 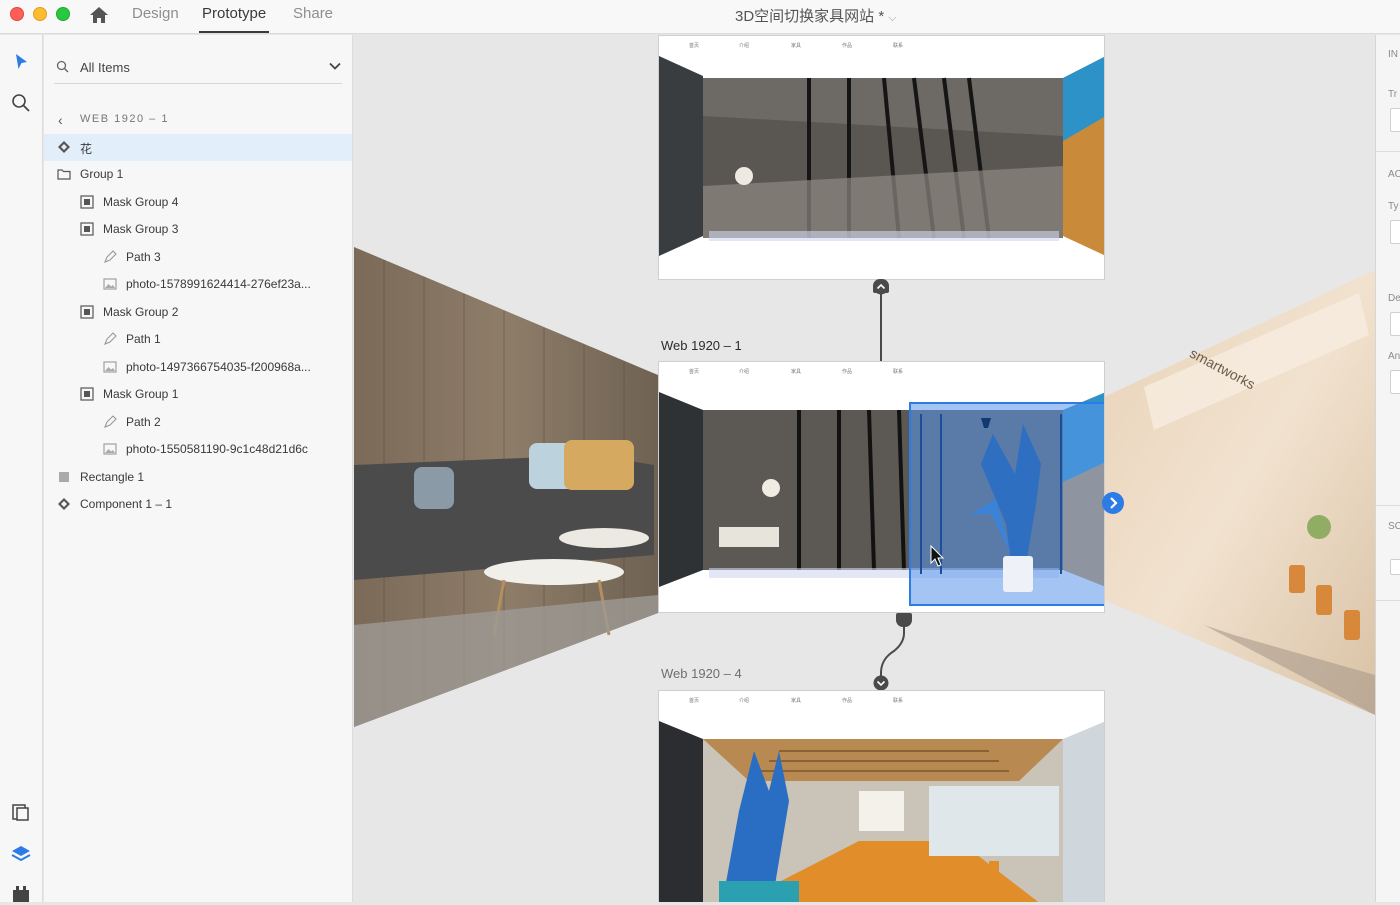 What do you see at coordinates (63, 14) in the screenshot?
I see `zoom-window-button` at bounding box center [63, 14].